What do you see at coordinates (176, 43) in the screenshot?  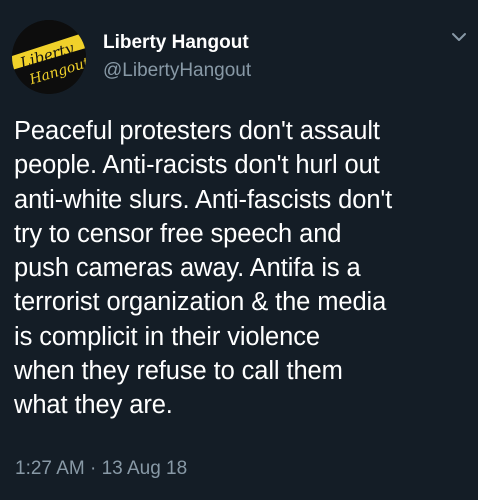 I see `display-name: Liberty Hangout` at bounding box center [176, 43].